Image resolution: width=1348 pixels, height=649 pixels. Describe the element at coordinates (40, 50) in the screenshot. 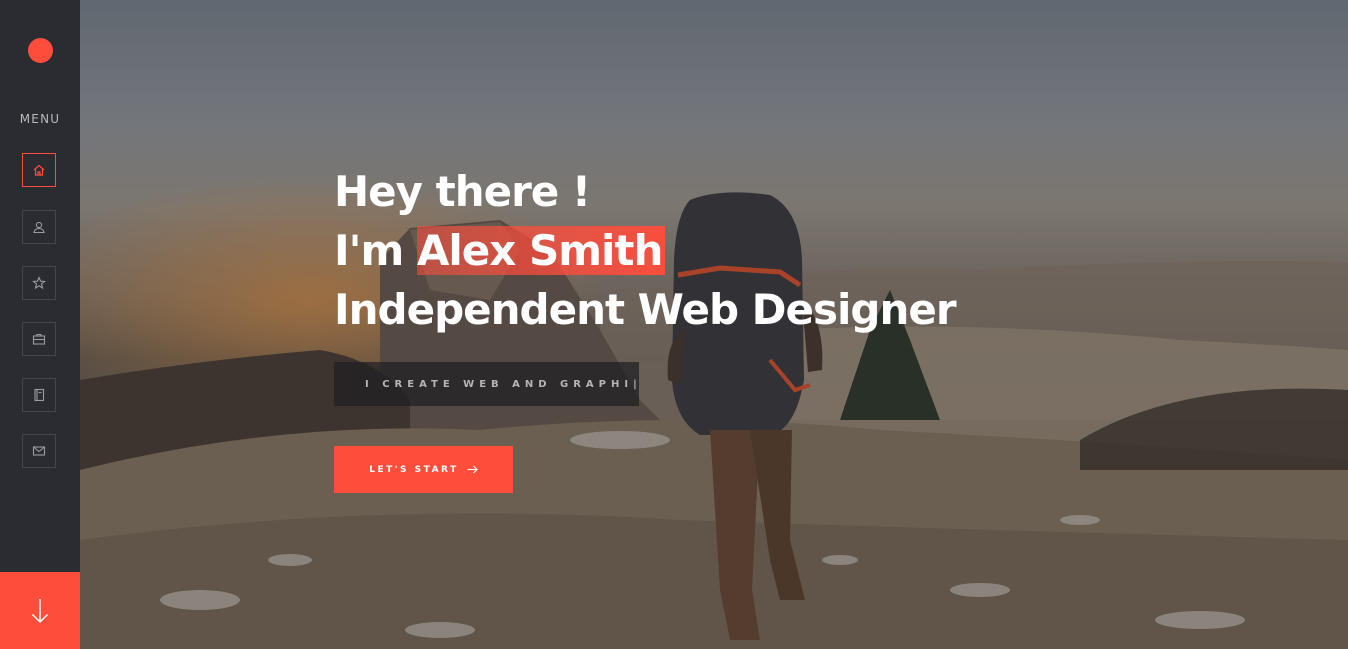

I see `logo-dot` at that location.